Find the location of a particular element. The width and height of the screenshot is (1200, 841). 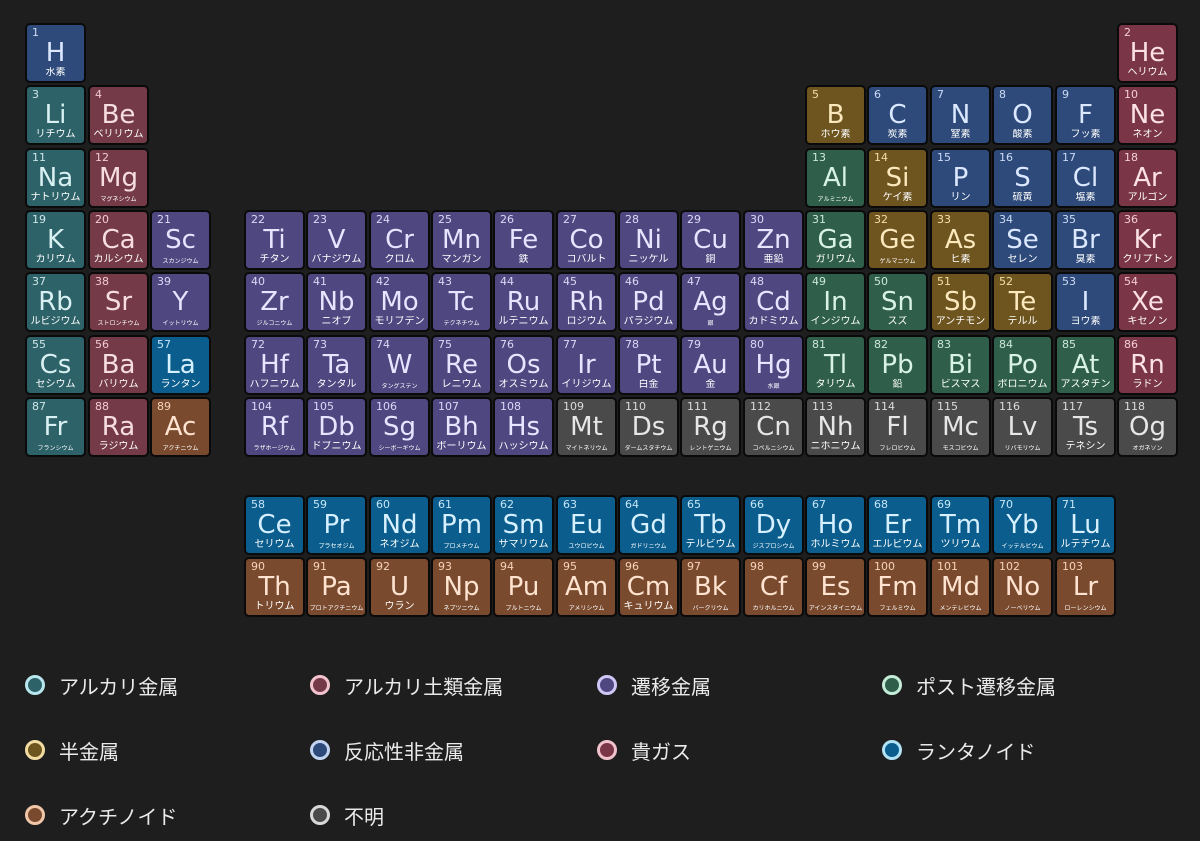

element-cell-tc: 43 Tc テクネチウム is located at coordinates (461, 302).